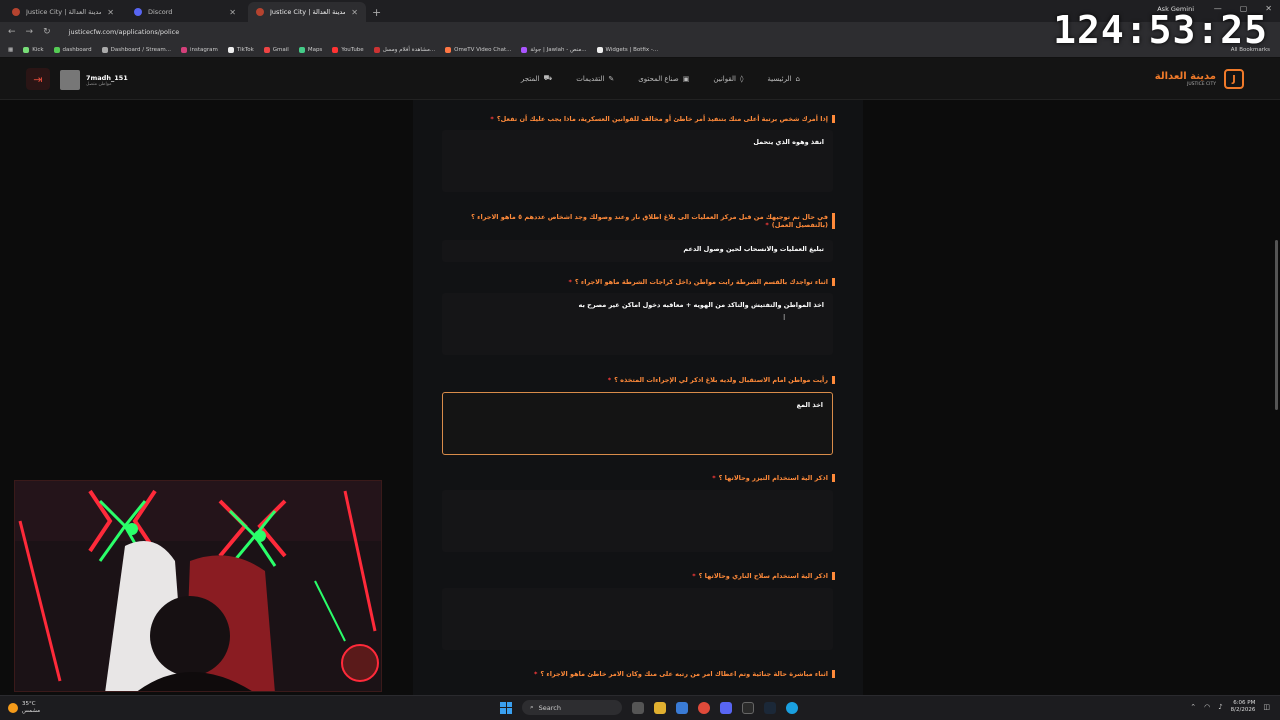 The image size is (1280, 720). What do you see at coordinates (47, 32) in the screenshot?
I see `reload-icon: ↻` at bounding box center [47, 32].